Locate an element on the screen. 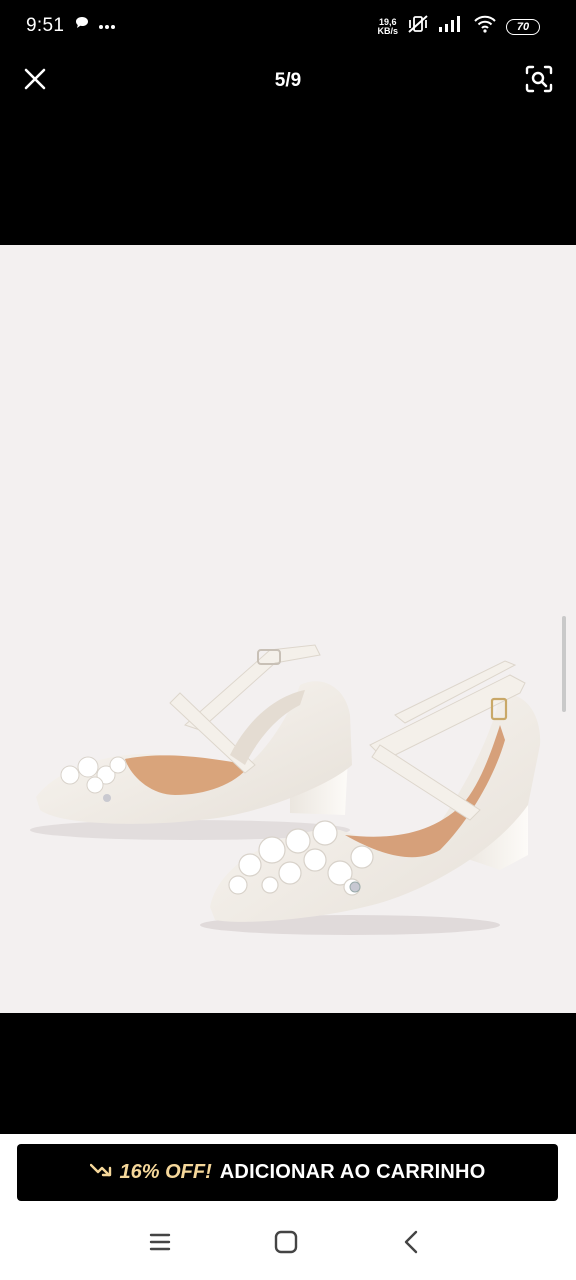 This screenshot has width=576, height=1280. top-bar: 5/9 is located at coordinates (288, 81).